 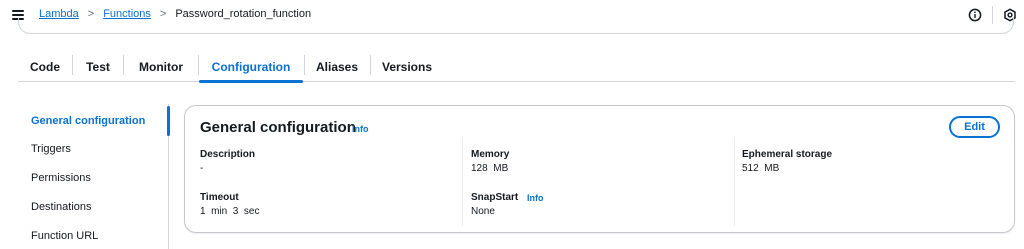 What do you see at coordinates (360, 129) in the screenshot?
I see `panel-info-link: Info` at bounding box center [360, 129].